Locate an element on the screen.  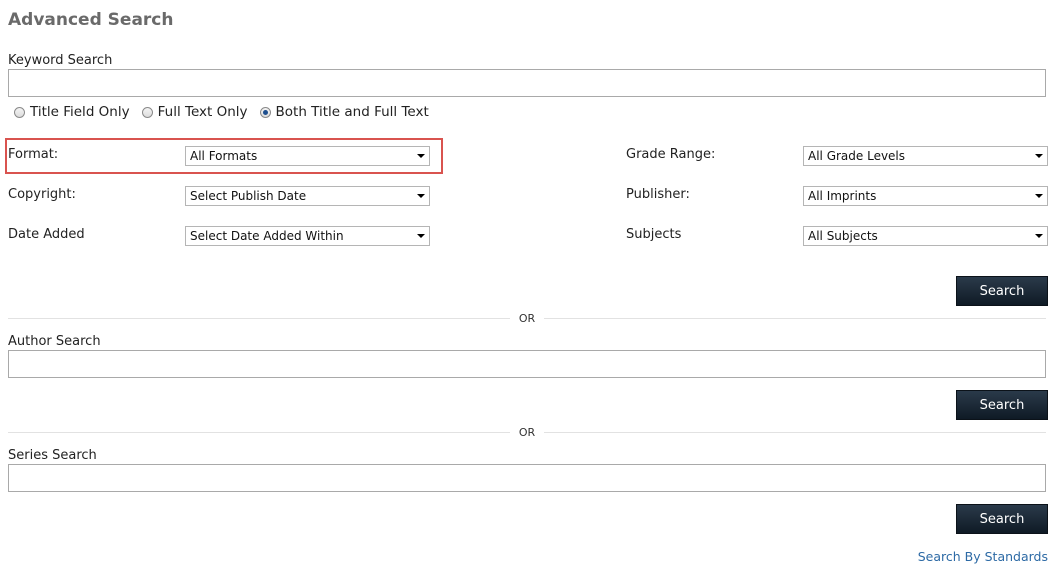
series-search-input is located at coordinates (527, 478).